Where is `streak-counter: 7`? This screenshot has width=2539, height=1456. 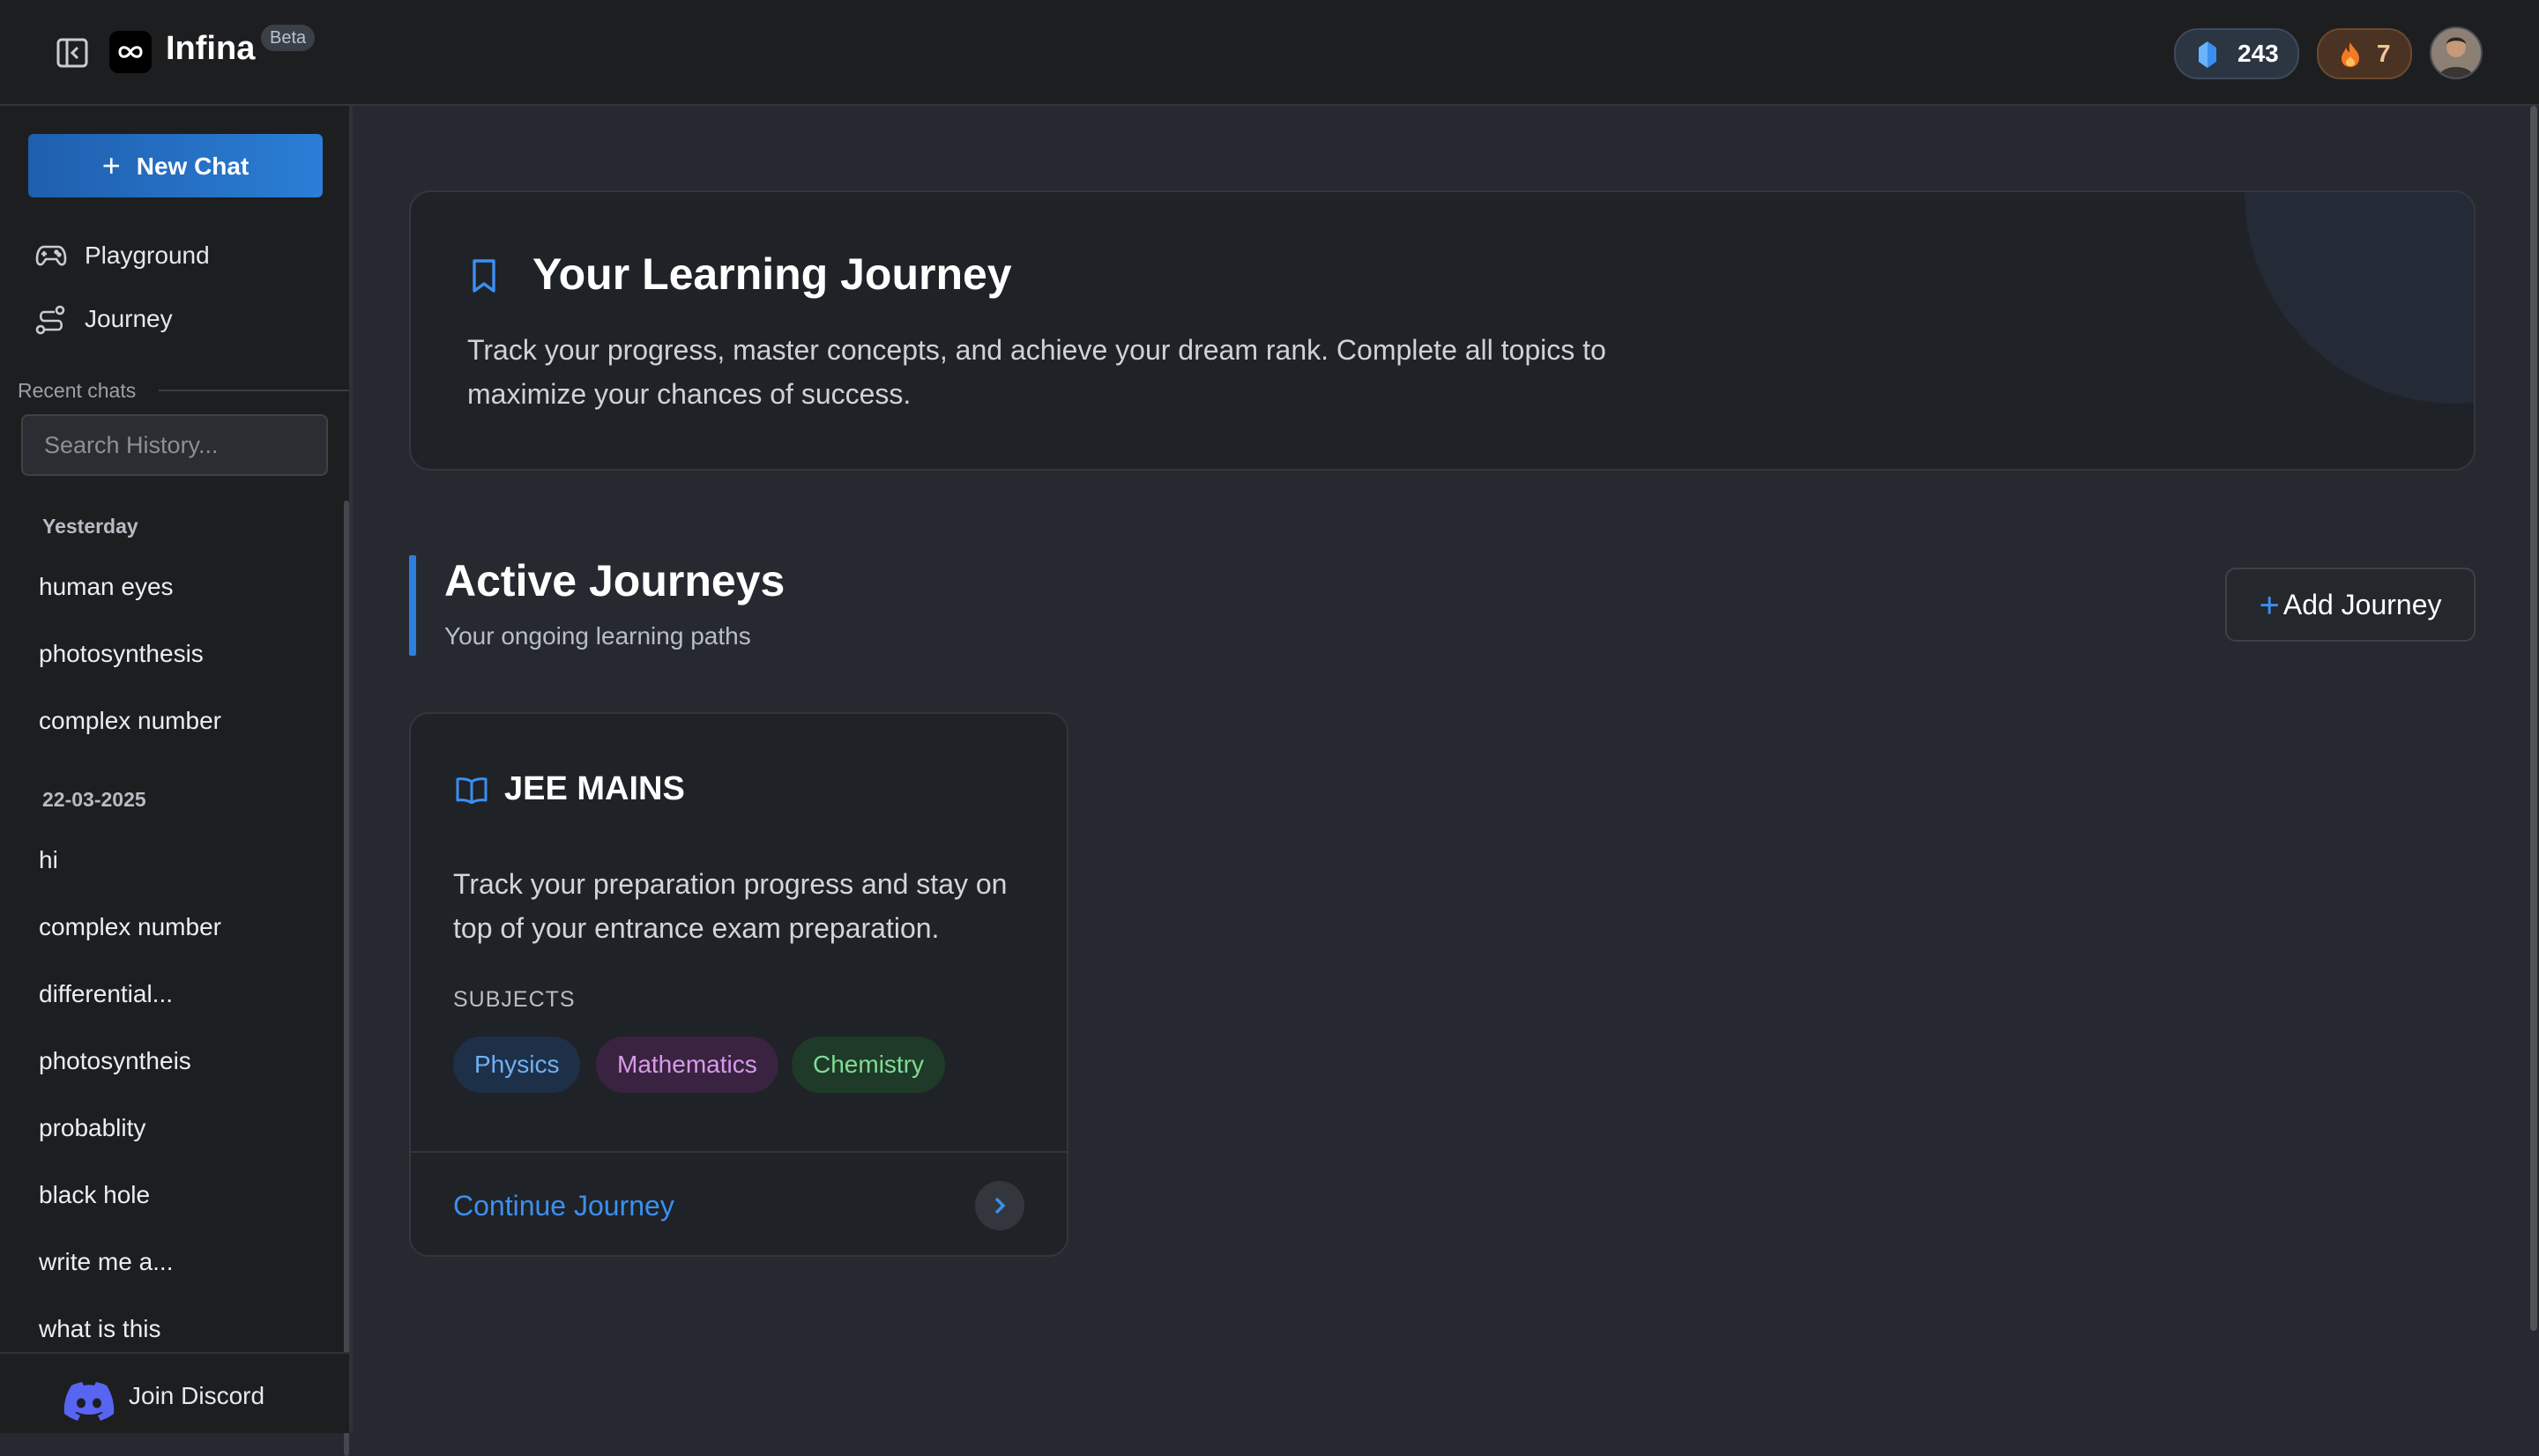 streak-counter: 7 is located at coordinates (2364, 53).